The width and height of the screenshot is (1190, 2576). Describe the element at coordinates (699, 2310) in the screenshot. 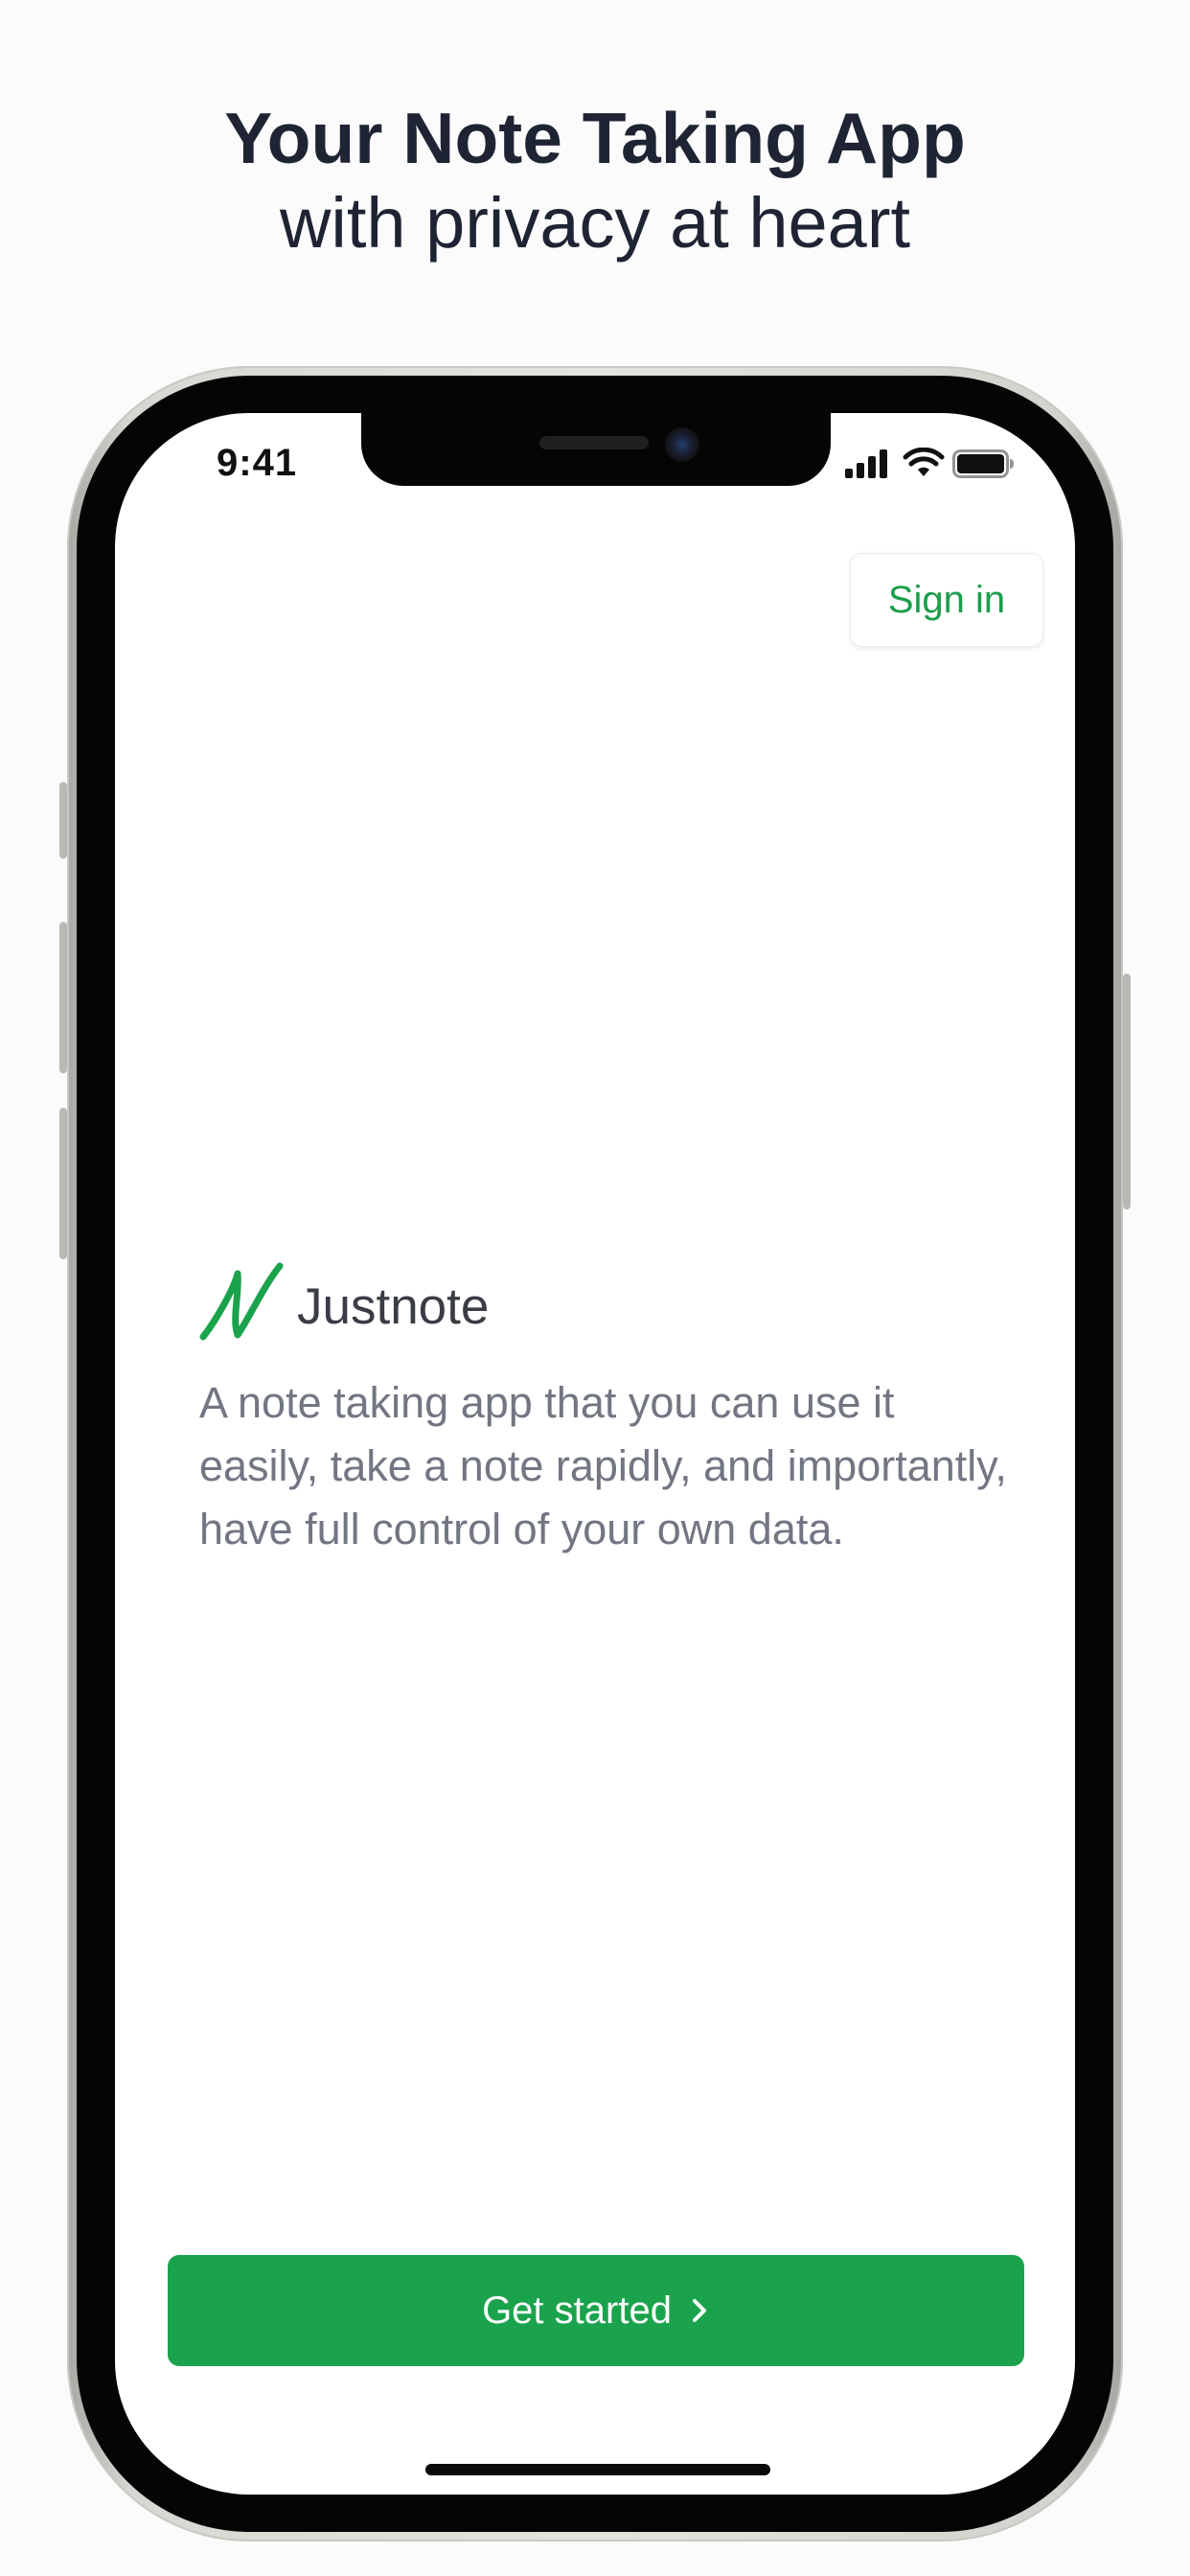

I see `chevron-right-icon` at that location.